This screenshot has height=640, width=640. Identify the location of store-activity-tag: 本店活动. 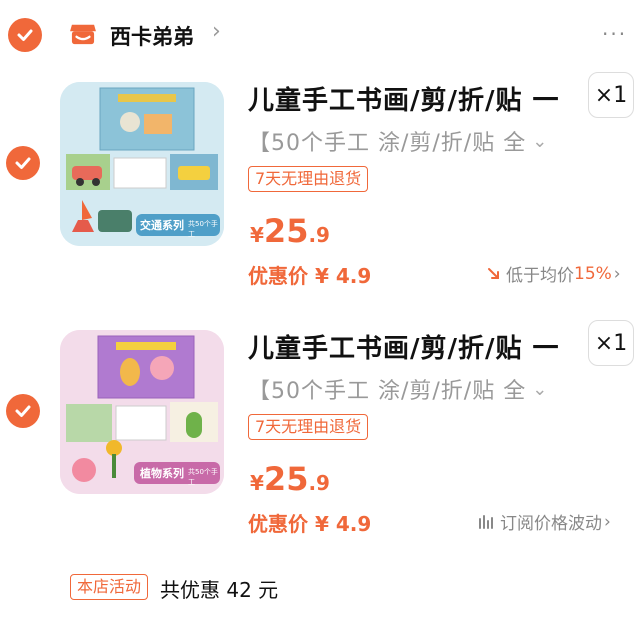
(109, 587).